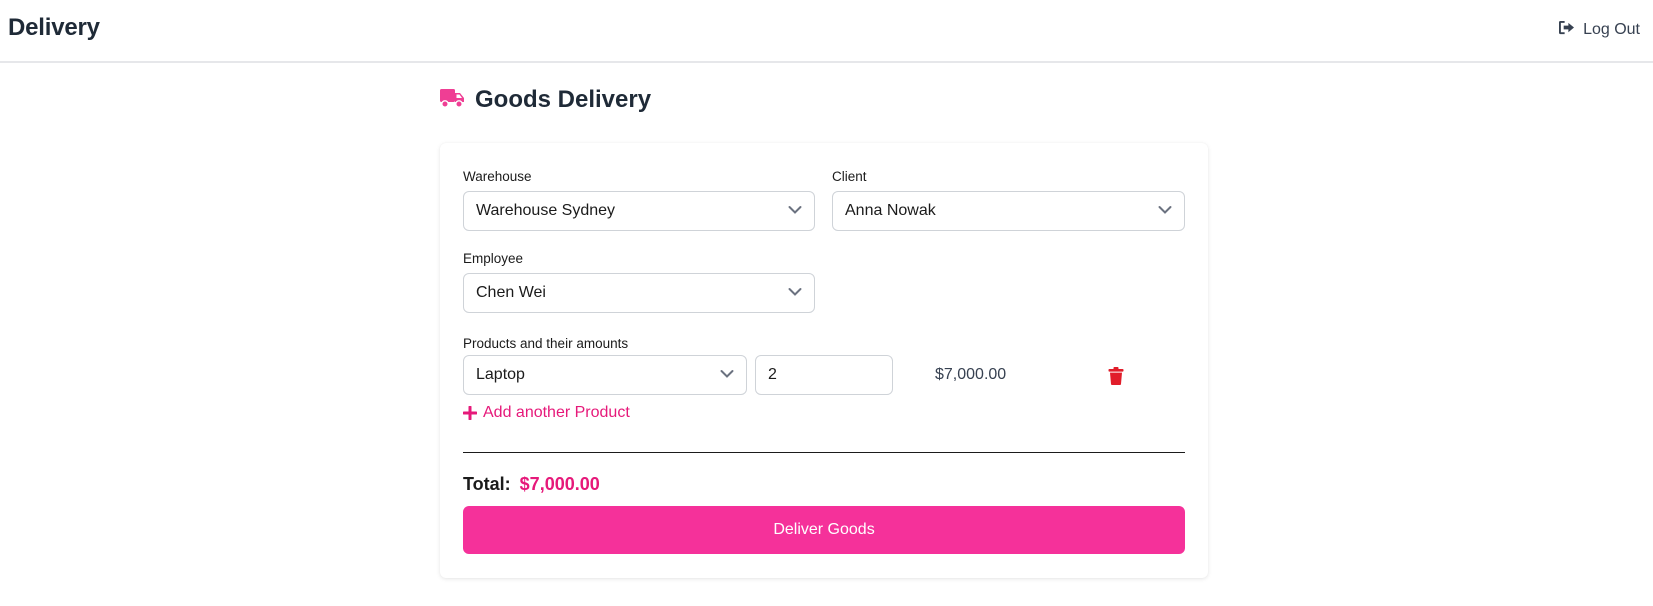 This screenshot has height=606, width=1653. What do you see at coordinates (487, 484) in the screenshot?
I see `total-label: Total:` at bounding box center [487, 484].